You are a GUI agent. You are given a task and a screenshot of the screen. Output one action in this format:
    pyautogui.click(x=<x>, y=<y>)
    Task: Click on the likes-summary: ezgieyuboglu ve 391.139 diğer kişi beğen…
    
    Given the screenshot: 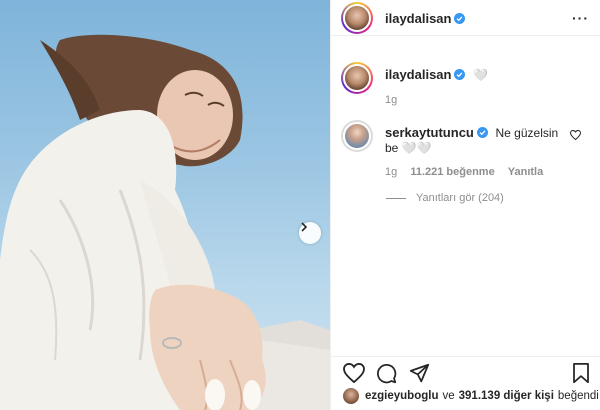 What is the action you would take?
    pyautogui.click(x=471, y=396)
    